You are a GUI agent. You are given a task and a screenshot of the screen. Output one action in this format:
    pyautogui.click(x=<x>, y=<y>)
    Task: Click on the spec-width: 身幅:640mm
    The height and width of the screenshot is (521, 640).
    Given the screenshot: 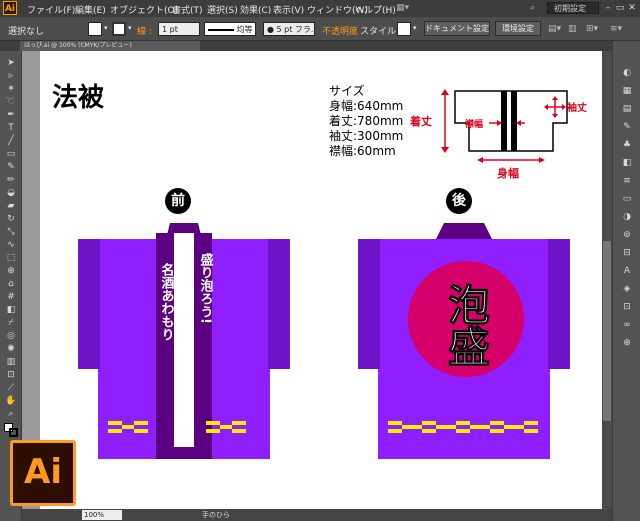 What is the action you would take?
    pyautogui.click(x=366, y=106)
    